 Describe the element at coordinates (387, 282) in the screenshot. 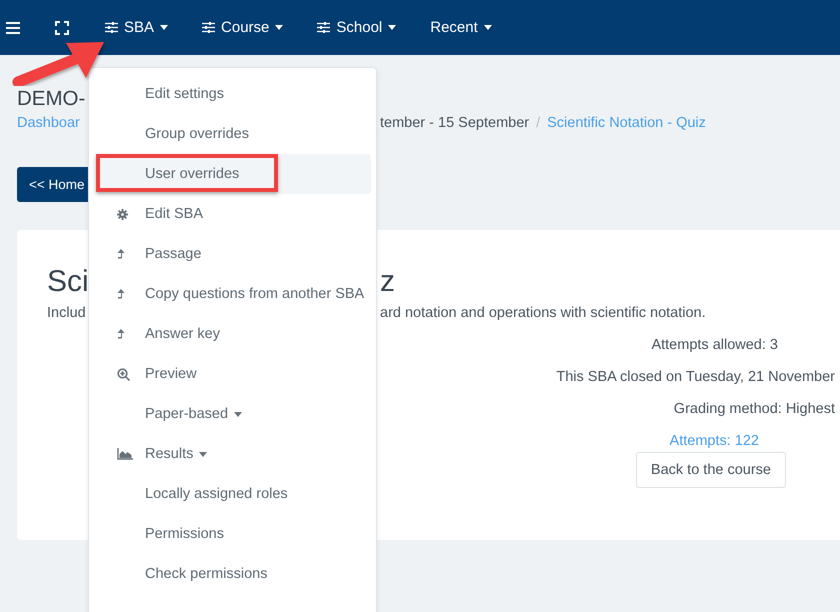

I see `quiz-title: z` at that location.